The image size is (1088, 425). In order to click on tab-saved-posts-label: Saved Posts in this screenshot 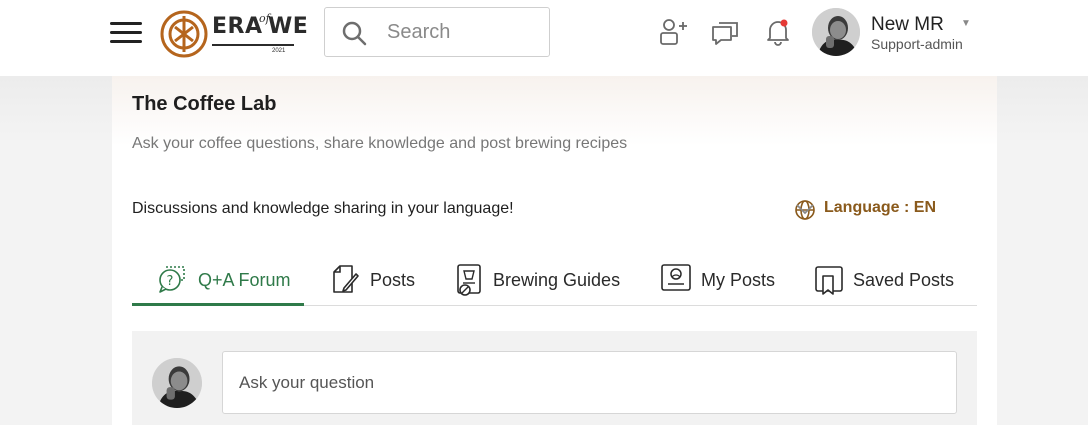, I will do `click(904, 280)`.